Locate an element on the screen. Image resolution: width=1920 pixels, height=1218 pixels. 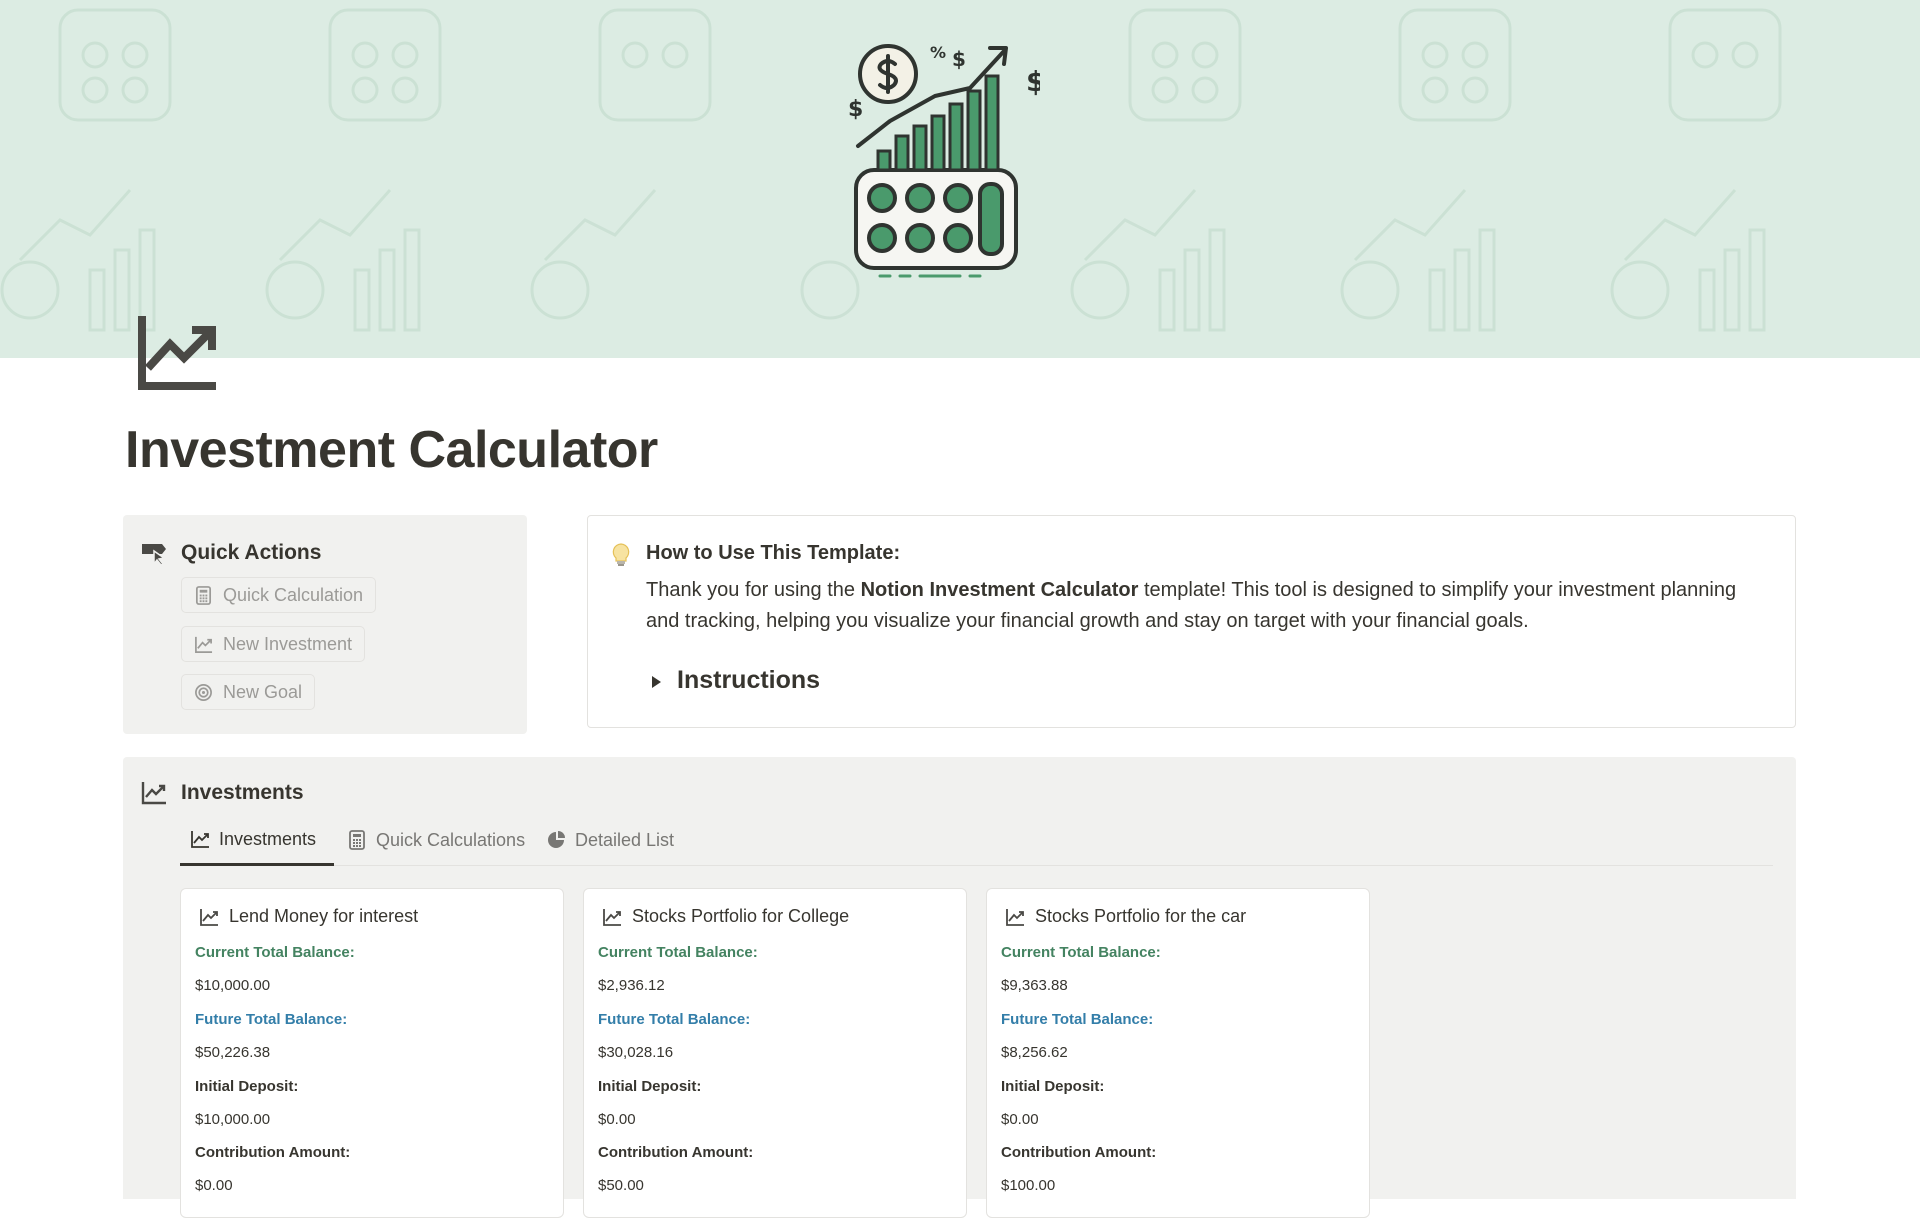
card-title: Stocks Portfolio for College is located at coordinates (725, 916).